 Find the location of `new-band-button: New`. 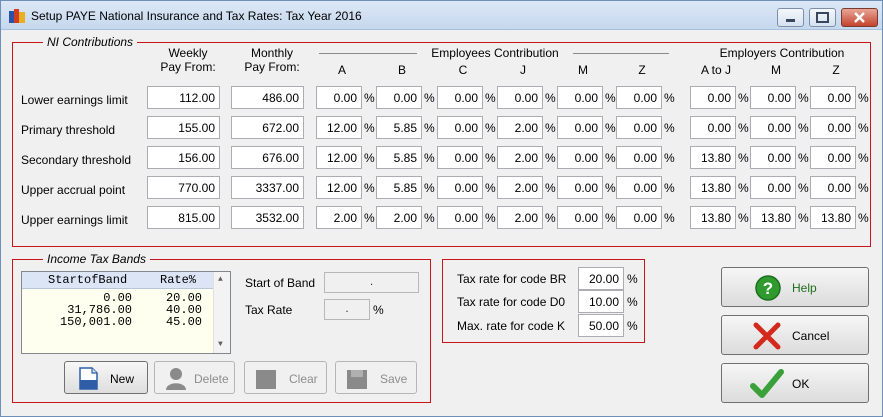

new-band-button: New is located at coordinates (106, 377).